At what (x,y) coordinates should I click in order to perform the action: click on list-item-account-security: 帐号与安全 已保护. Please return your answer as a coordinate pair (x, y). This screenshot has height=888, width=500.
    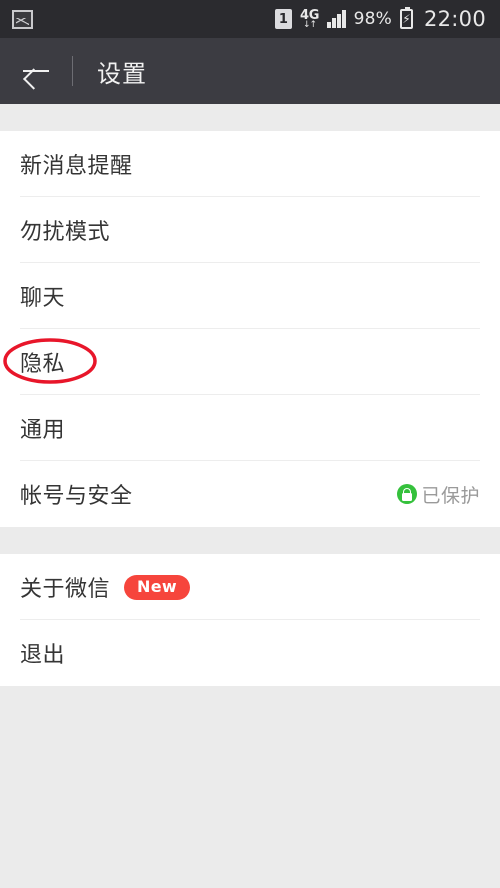
    Looking at the image, I should click on (250, 494).